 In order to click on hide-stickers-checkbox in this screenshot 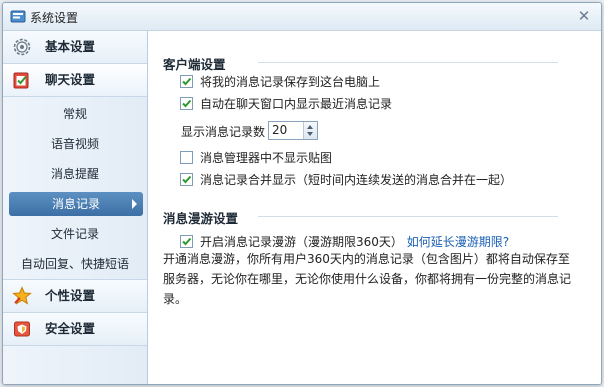, I will do `click(186, 157)`.